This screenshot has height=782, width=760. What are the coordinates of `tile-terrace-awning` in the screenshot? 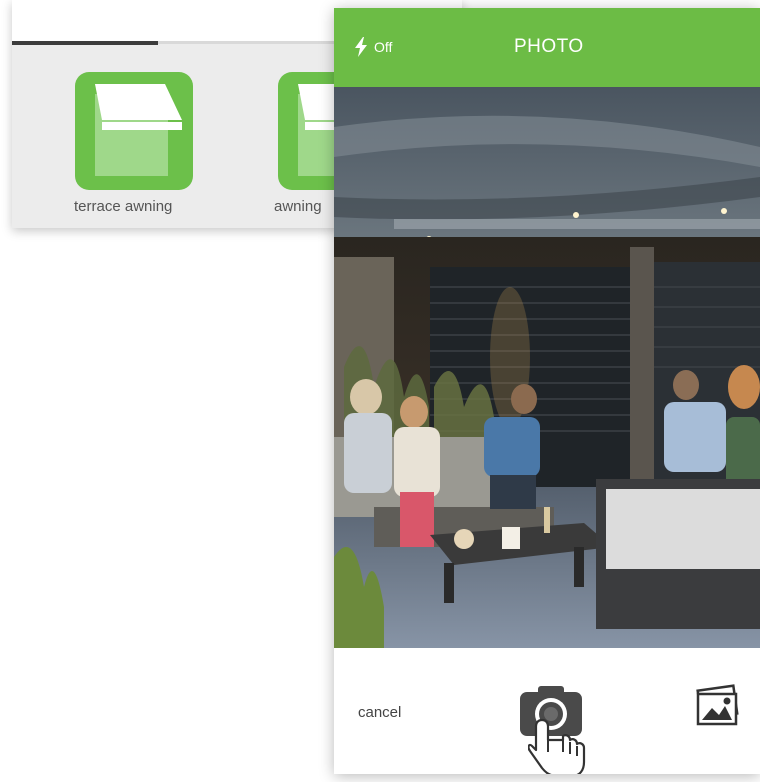 It's located at (134, 131).